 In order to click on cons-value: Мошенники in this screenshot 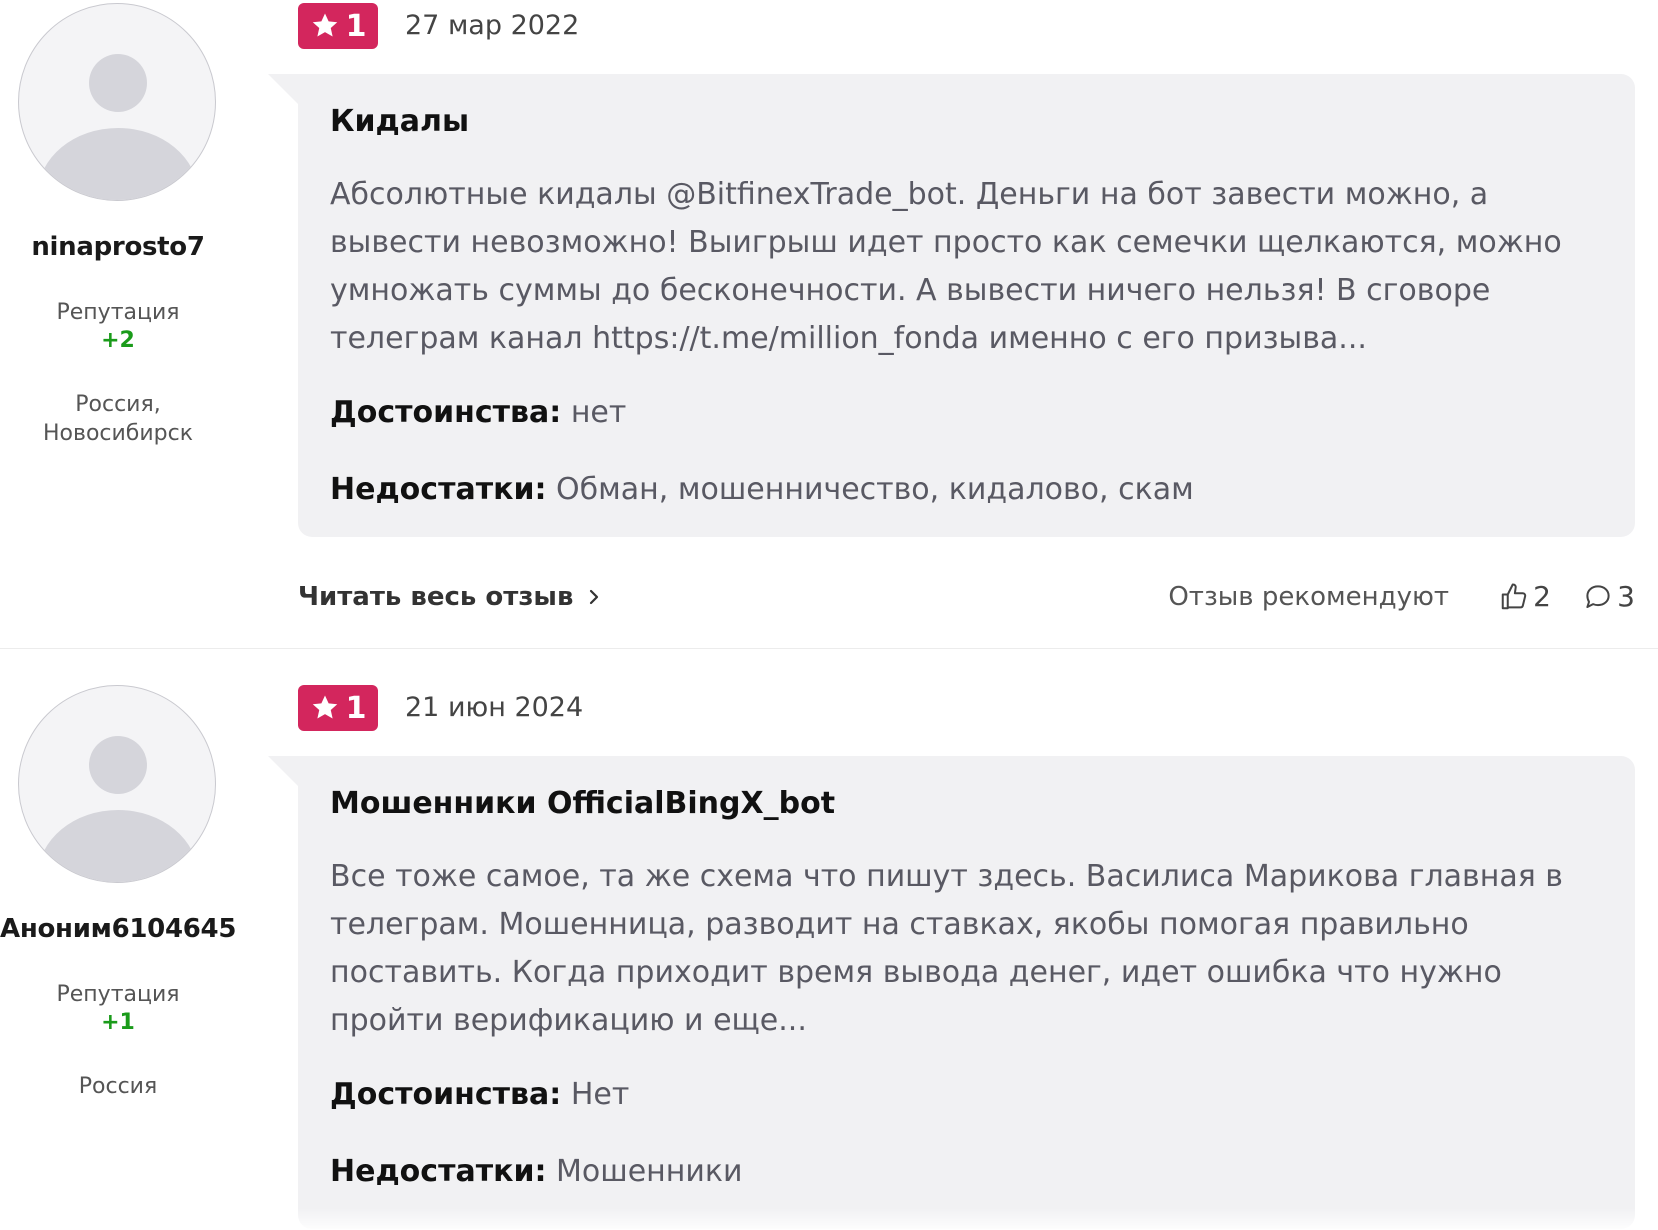, I will do `click(649, 1171)`.